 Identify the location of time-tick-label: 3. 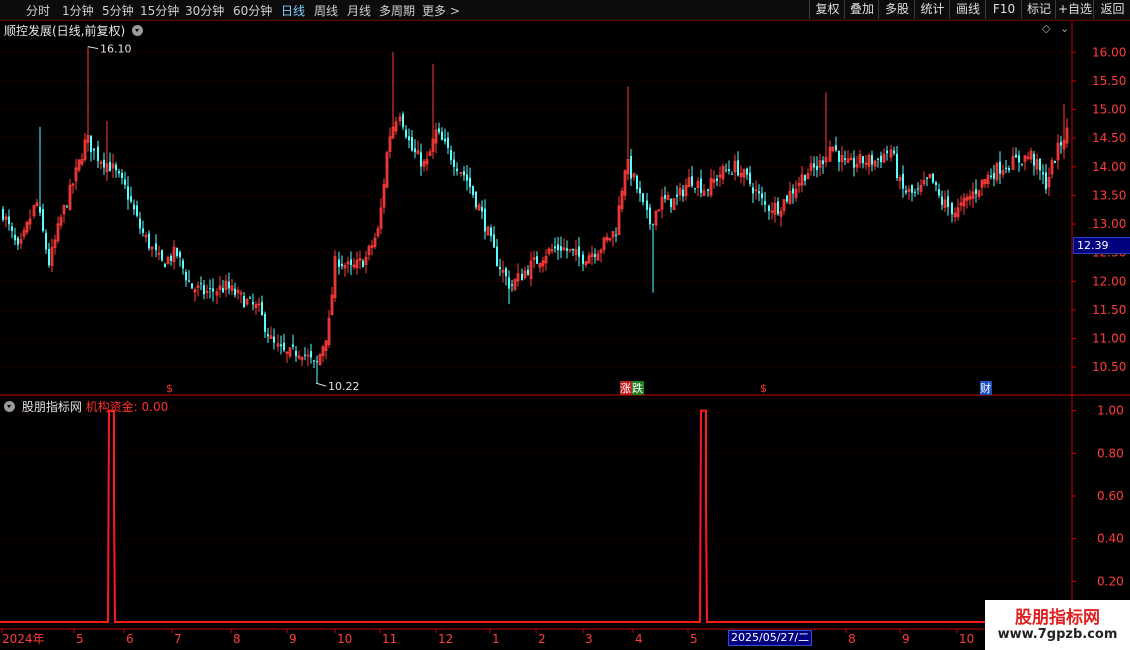
(589, 639).